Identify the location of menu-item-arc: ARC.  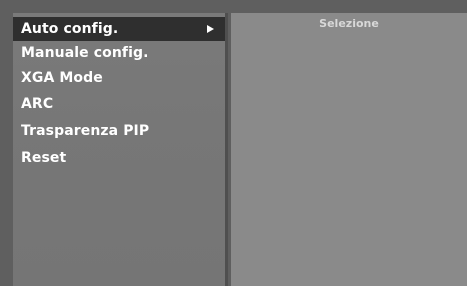
(119, 104).